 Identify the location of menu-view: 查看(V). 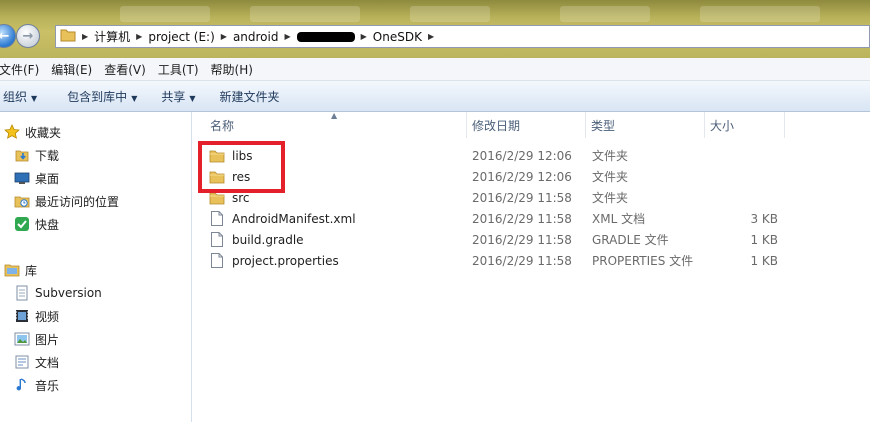
(125, 69).